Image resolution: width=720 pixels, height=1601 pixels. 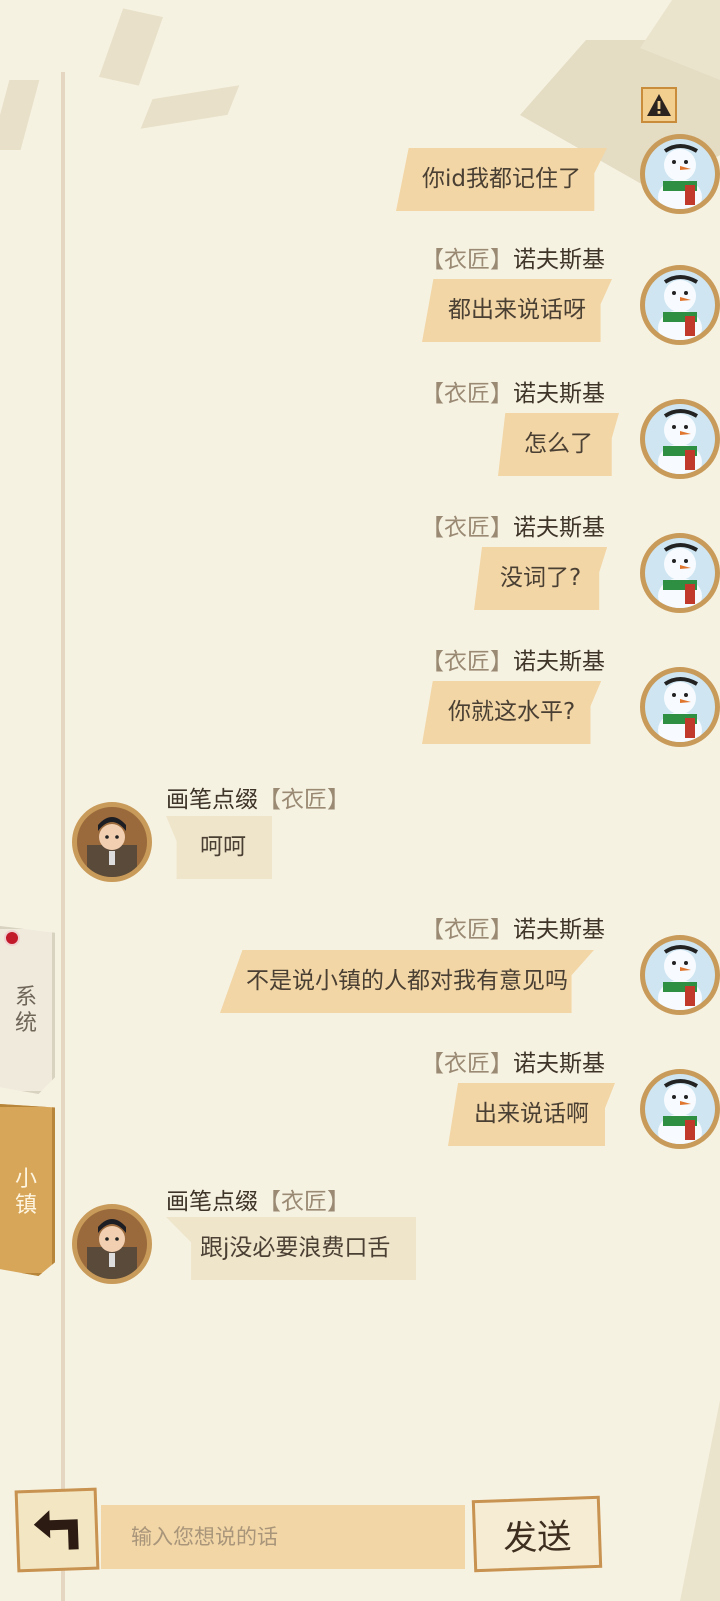 What do you see at coordinates (531, 1114) in the screenshot?
I see `chat-bubble: 出来说话啊` at bounding box center [531, 1114].